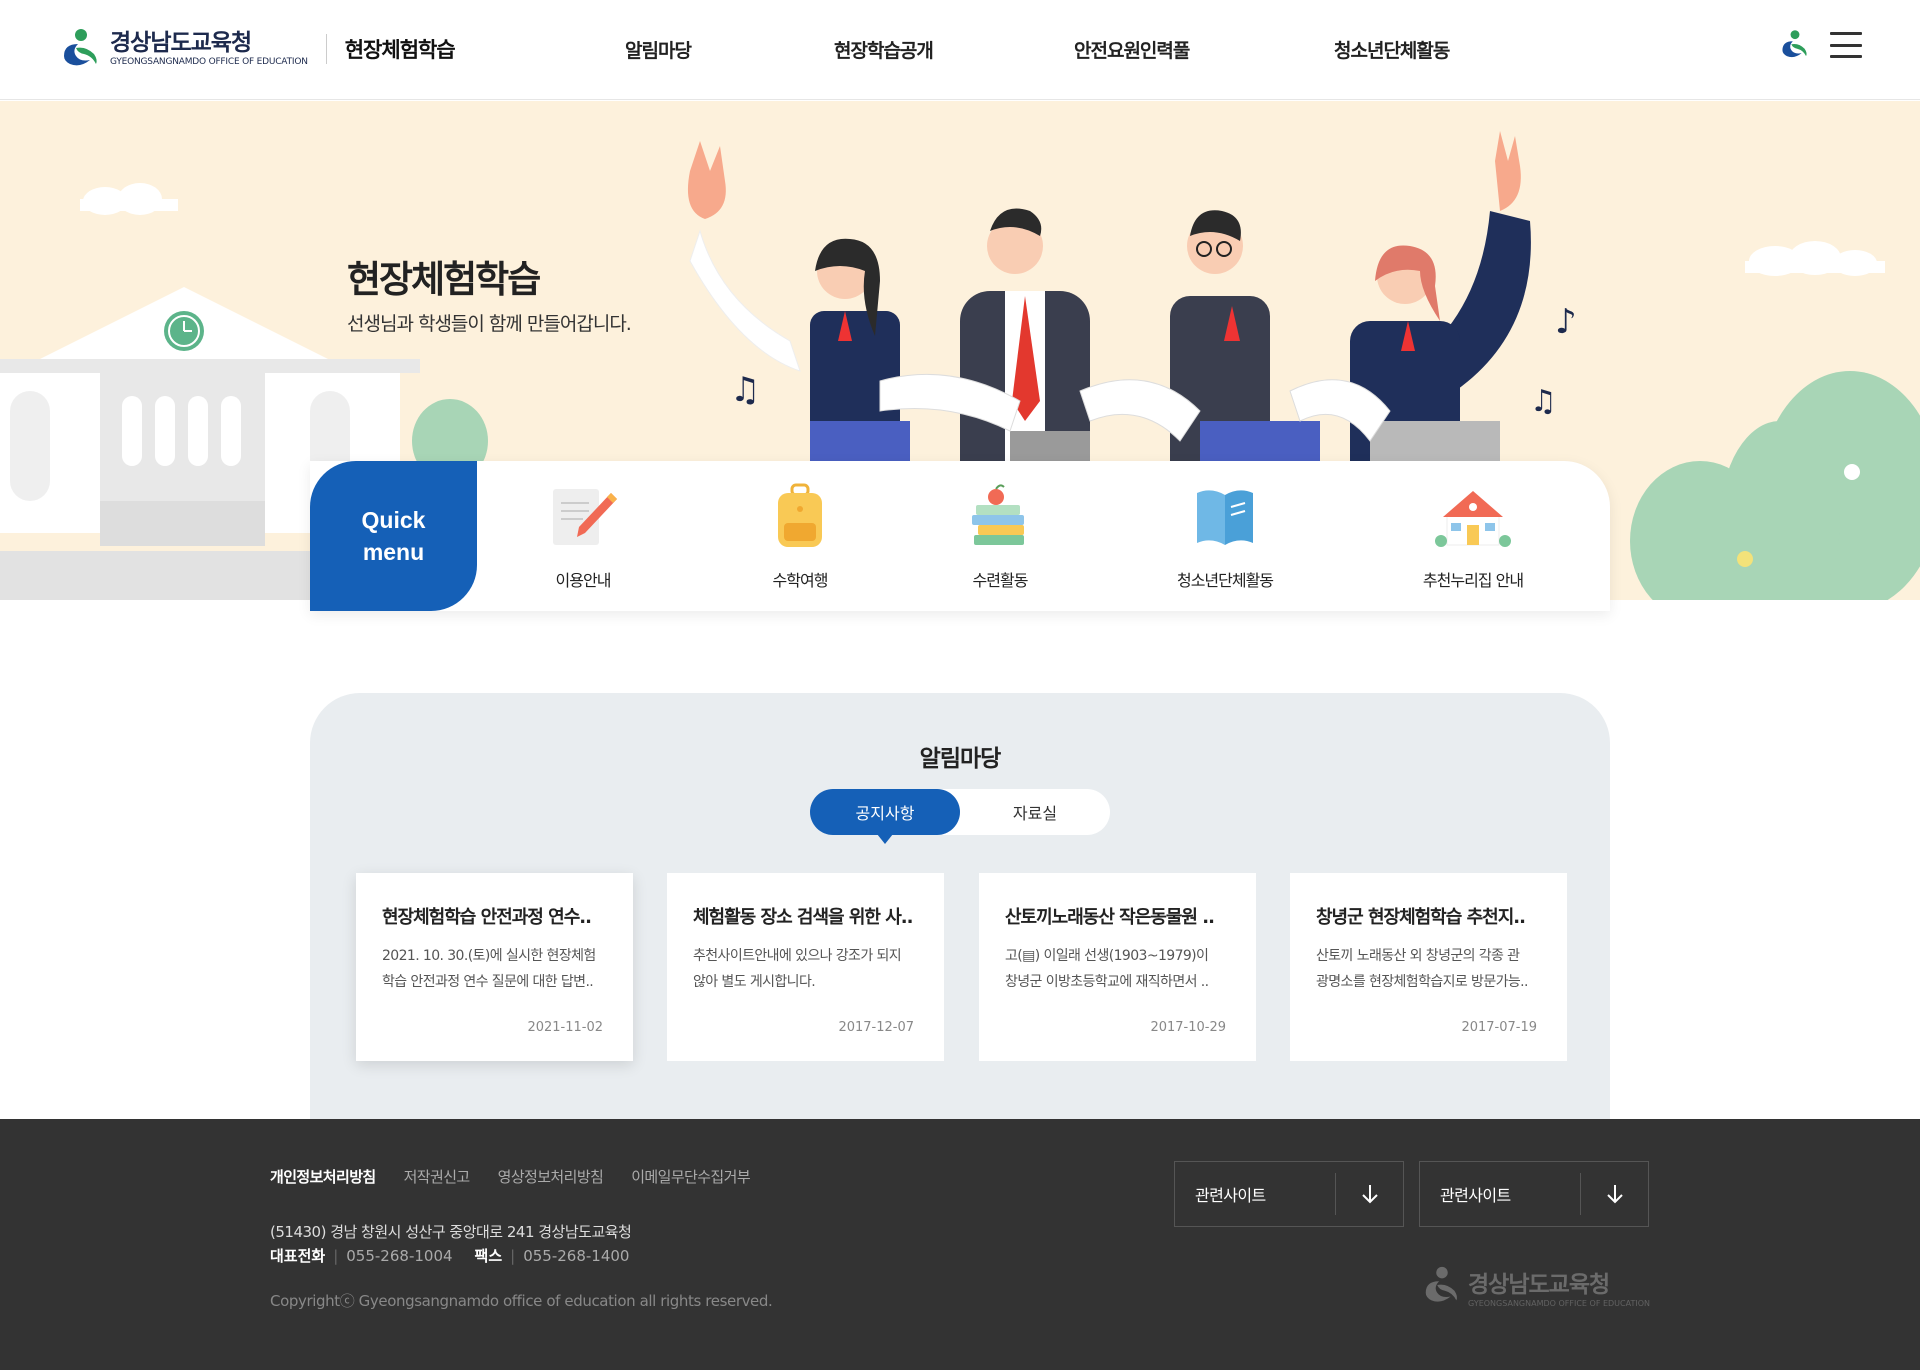  What do you see at coordinates (489, 324) in the screenshot?
I see `hero-subtitle: 선생님과 학생들이 함께 만들어갑니다.` at bounding box center [489, 324].